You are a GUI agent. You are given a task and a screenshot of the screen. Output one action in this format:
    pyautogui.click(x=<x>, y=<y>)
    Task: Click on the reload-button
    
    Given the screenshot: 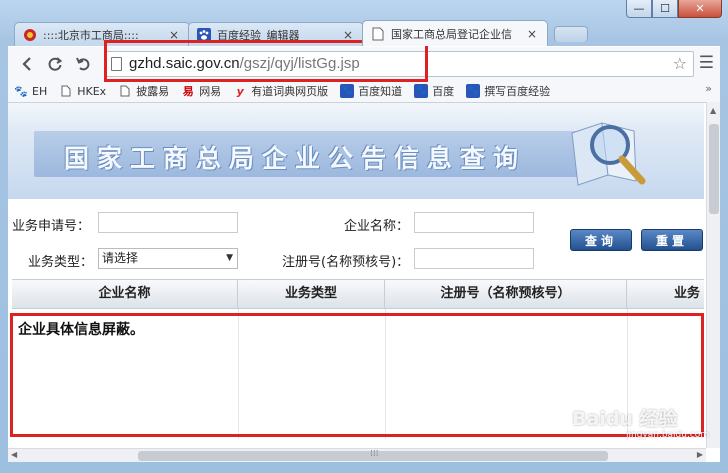 What is the action you would take?
    pyautogui.click(x=55, y=64)
    